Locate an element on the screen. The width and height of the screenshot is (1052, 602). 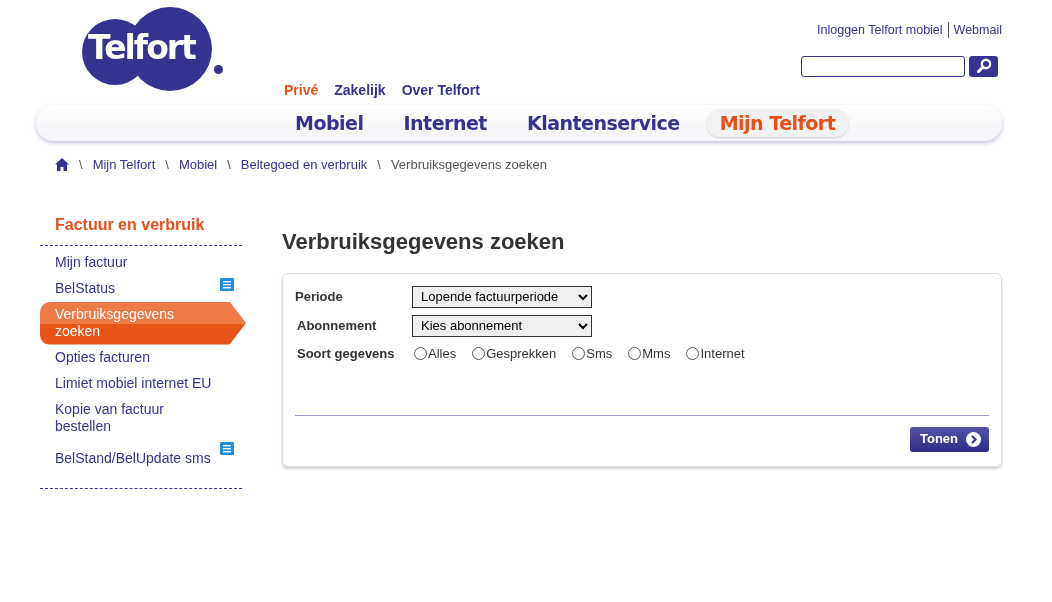
radio-option: Alles is located at coordinates (435, 353).